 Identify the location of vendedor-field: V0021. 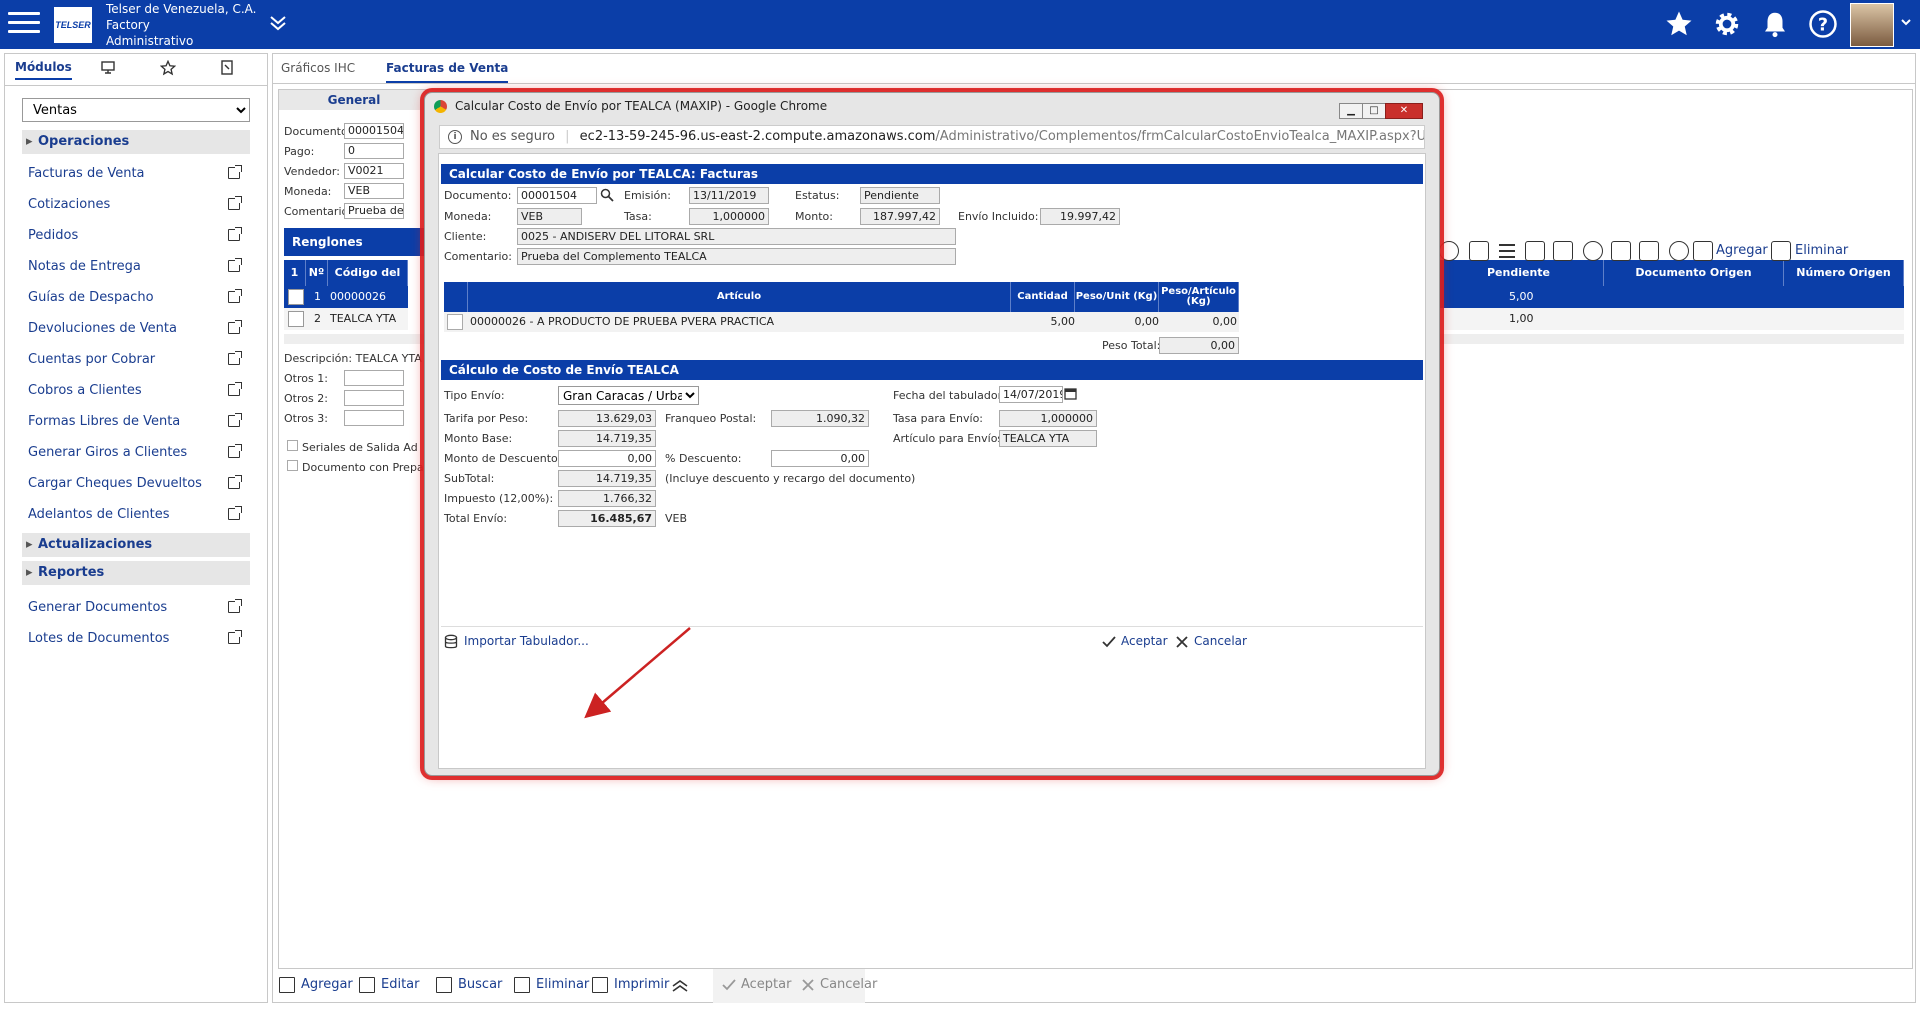
(374, 171).